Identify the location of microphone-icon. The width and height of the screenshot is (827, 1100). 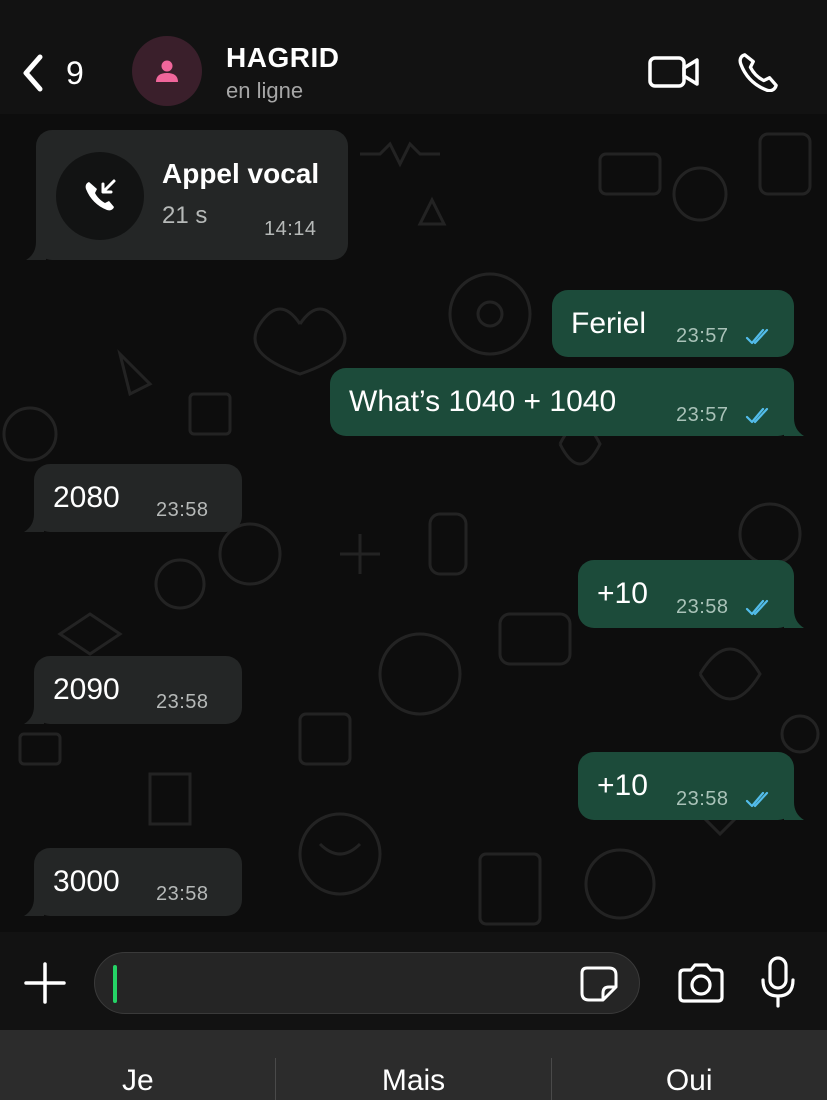
(778, 982).